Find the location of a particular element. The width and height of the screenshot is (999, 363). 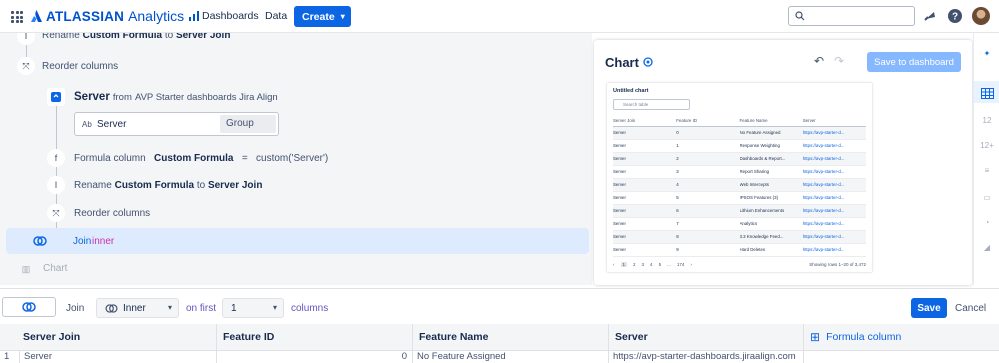

group-button: Group is located at coordinates (248, 124).